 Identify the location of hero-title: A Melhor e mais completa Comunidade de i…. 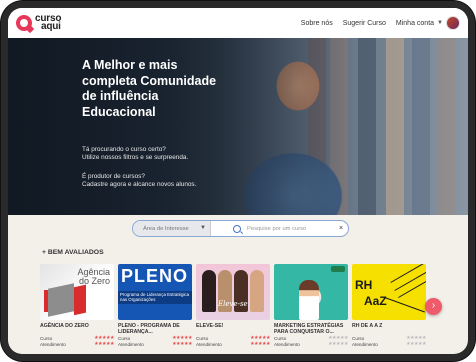
(149, 88).